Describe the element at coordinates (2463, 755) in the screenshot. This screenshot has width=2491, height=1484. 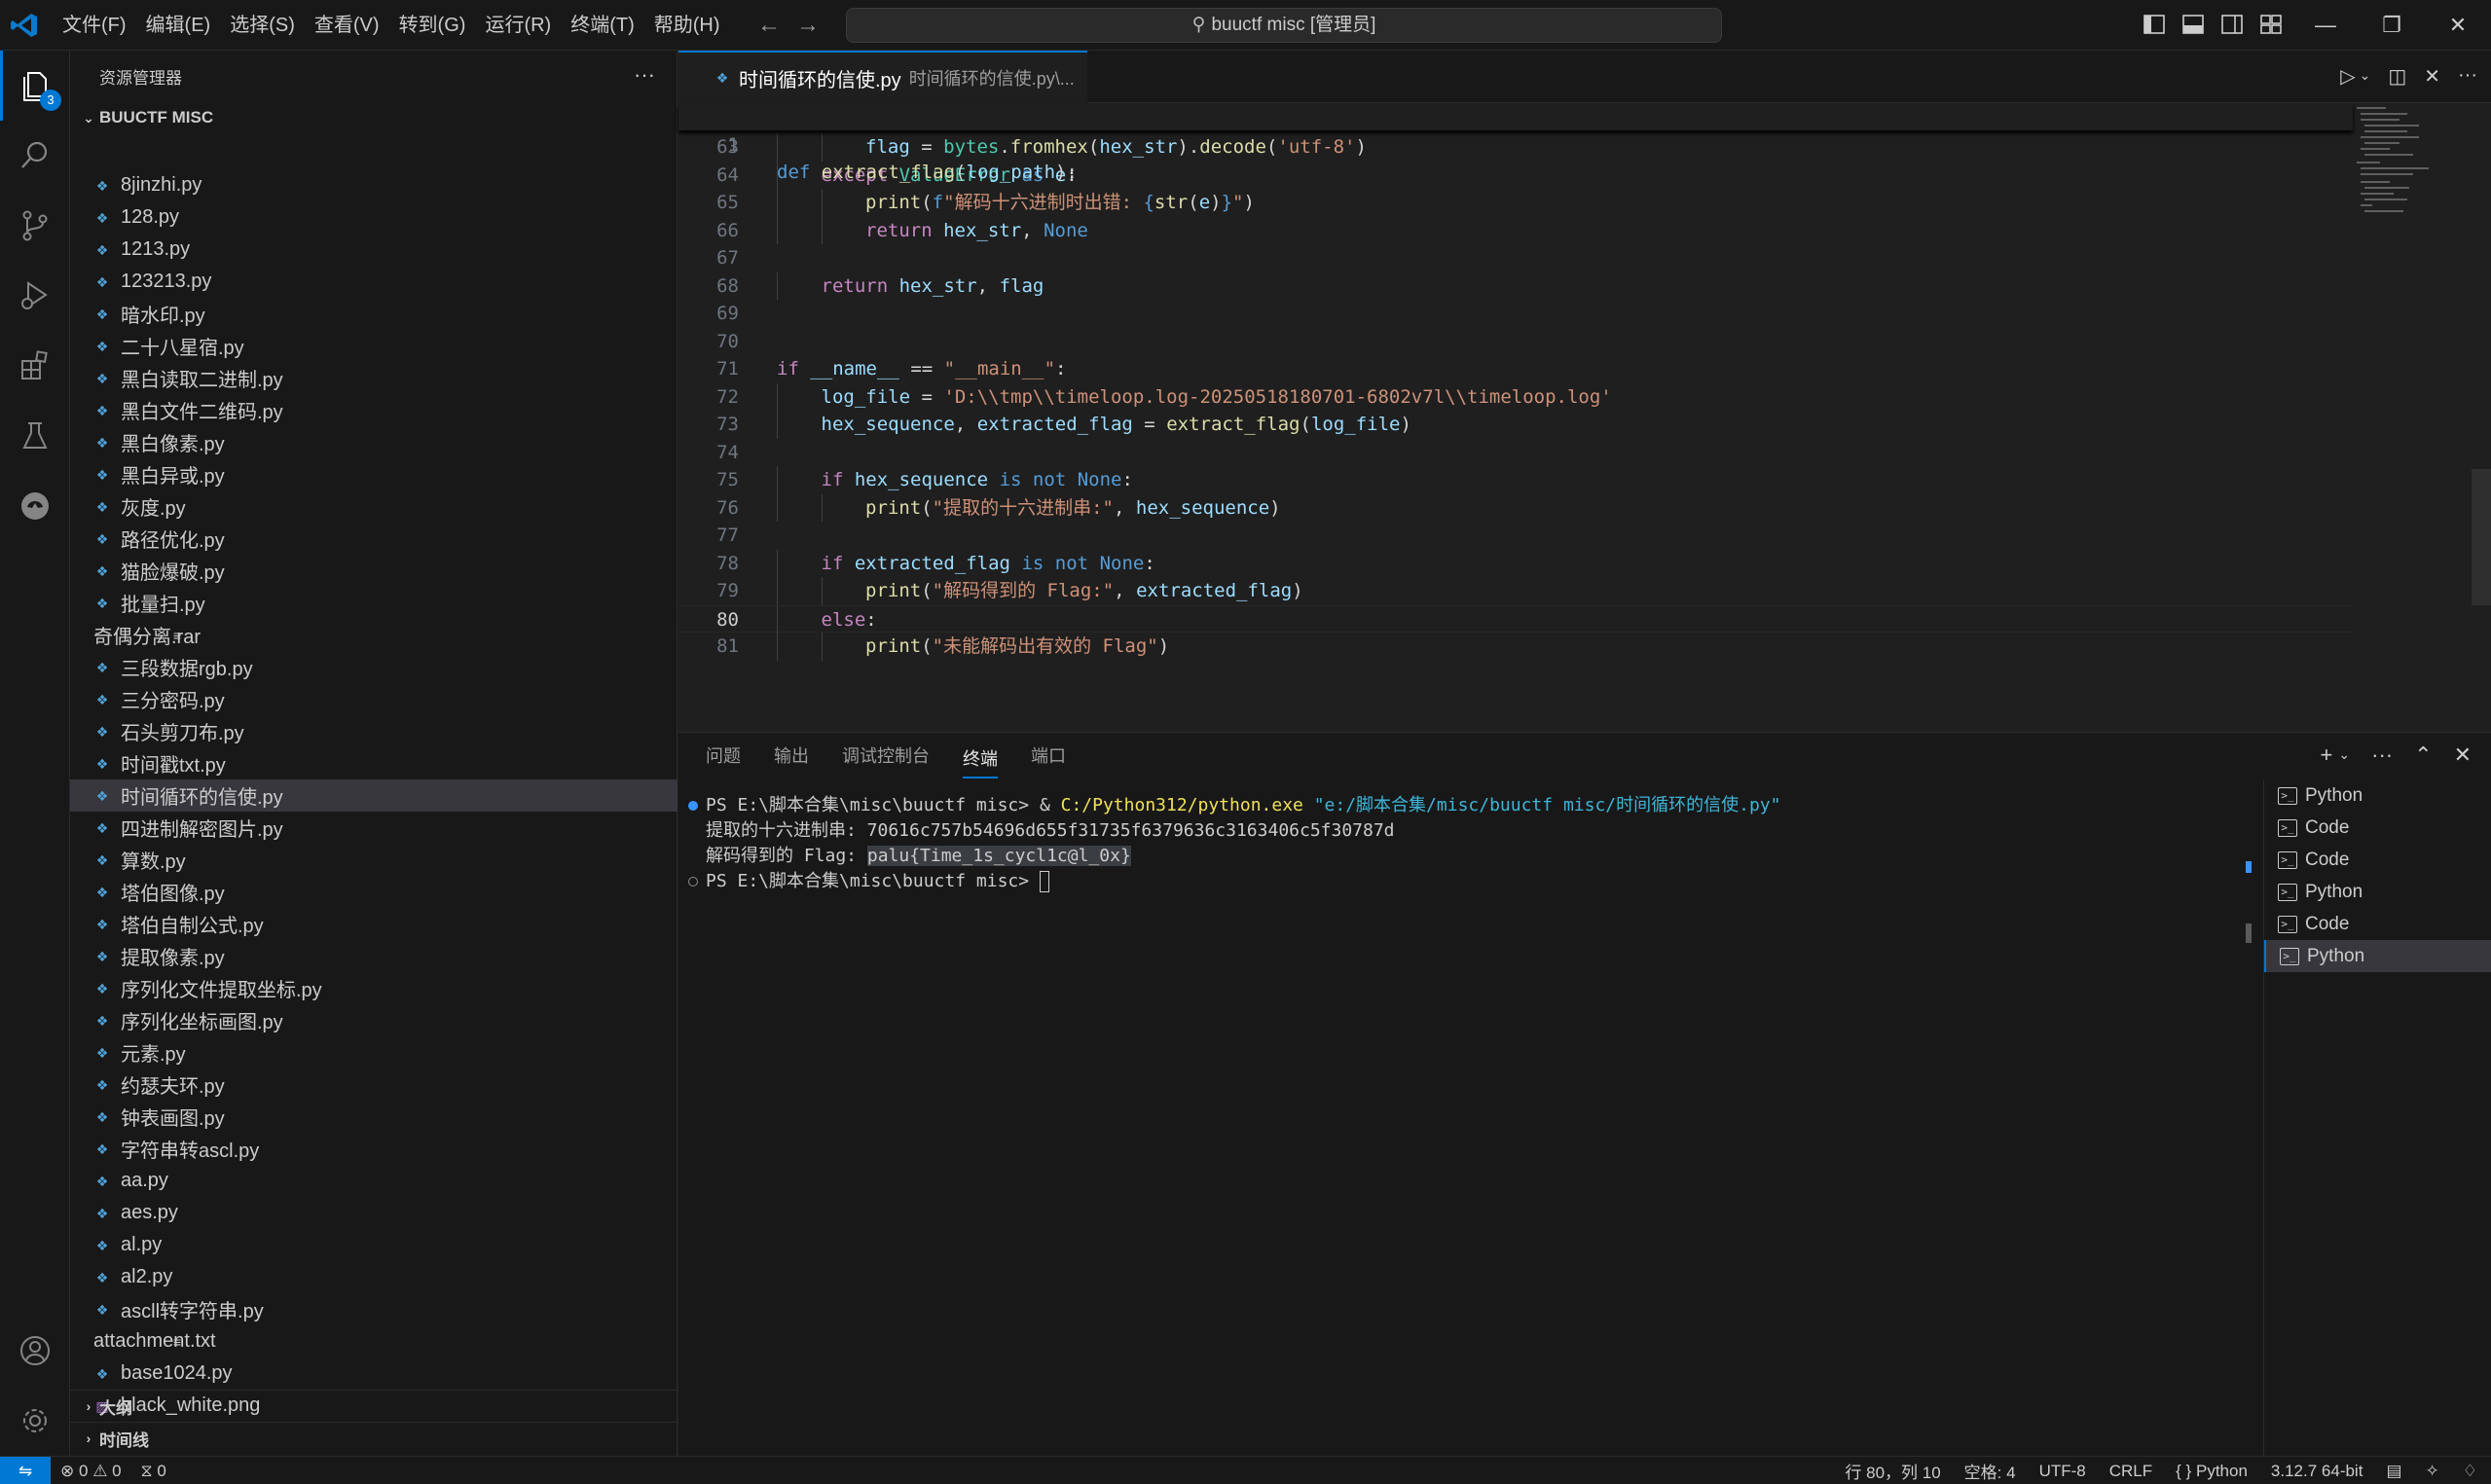
I see `close-panel-icon: ✕` at that location.